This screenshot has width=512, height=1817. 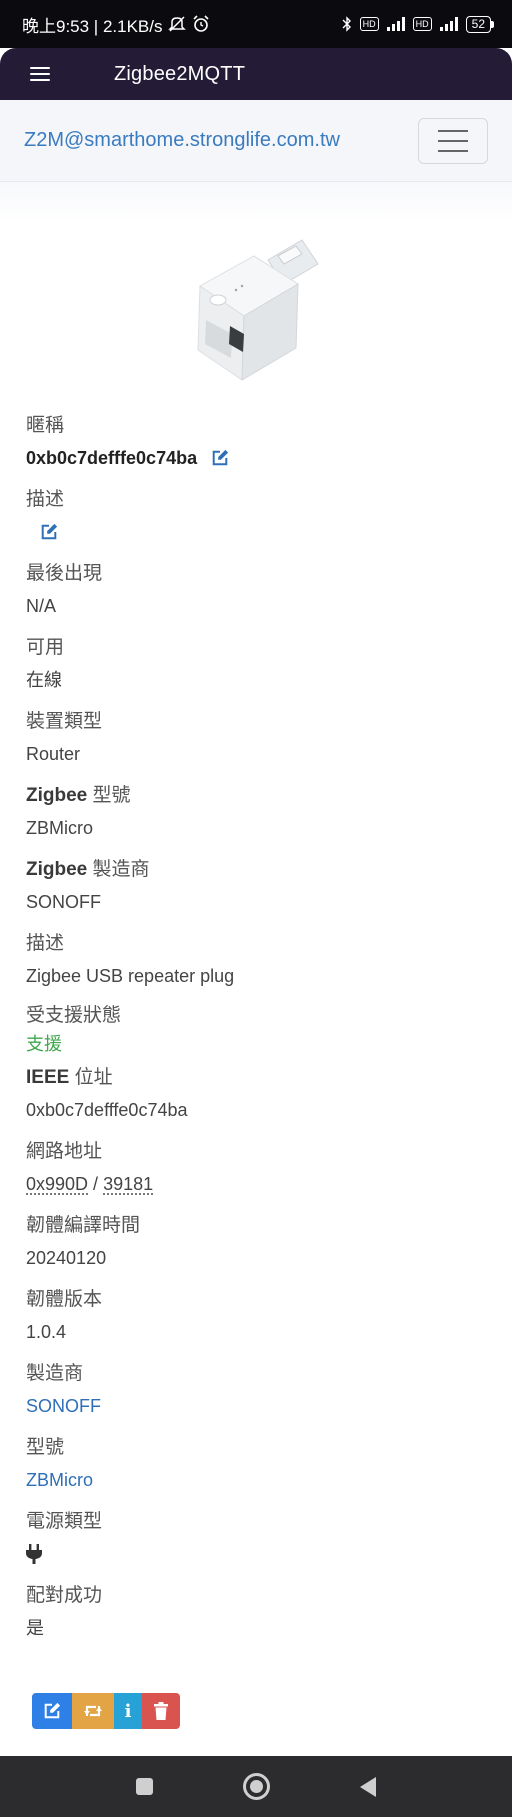 What do you see at coordinates (46, 1332) in the screenshot?
I see `field-value: 1.0.4` at bounding box center [46, 1332].